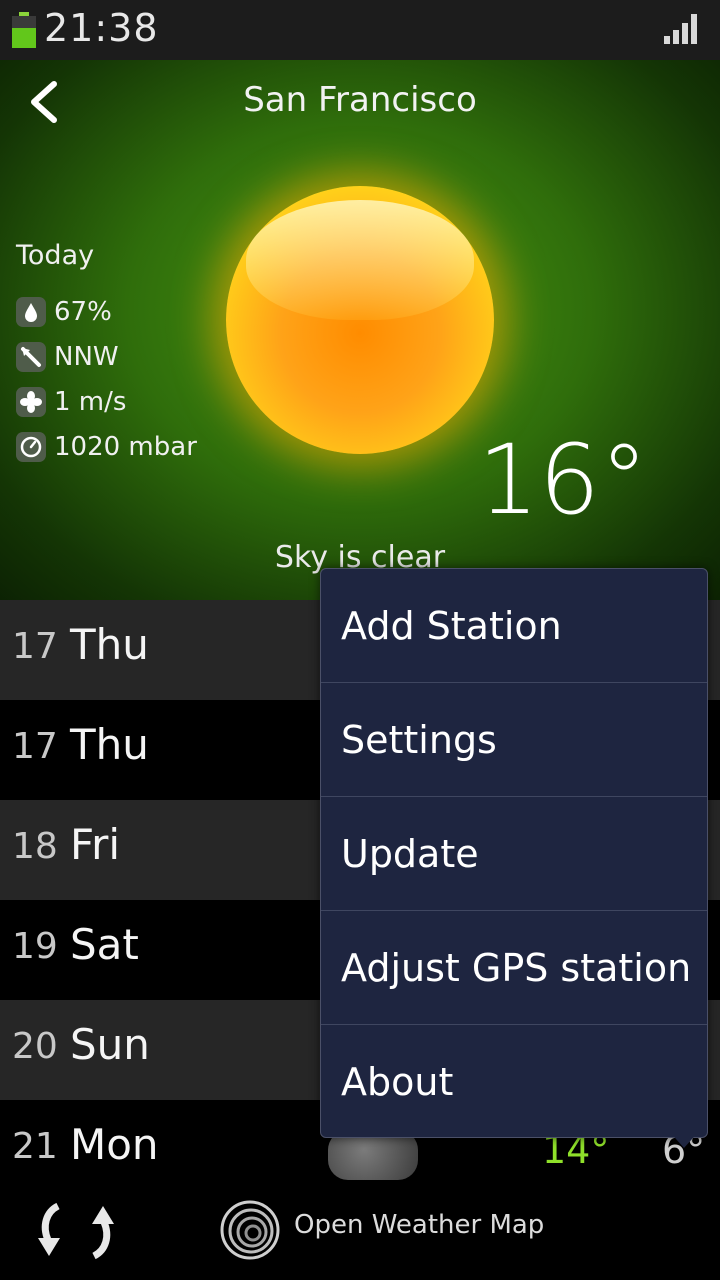  What do you see at coordinates (31, 312) in the screenshot?
I see `water-drop-icon` at bounding box center [31, 312].